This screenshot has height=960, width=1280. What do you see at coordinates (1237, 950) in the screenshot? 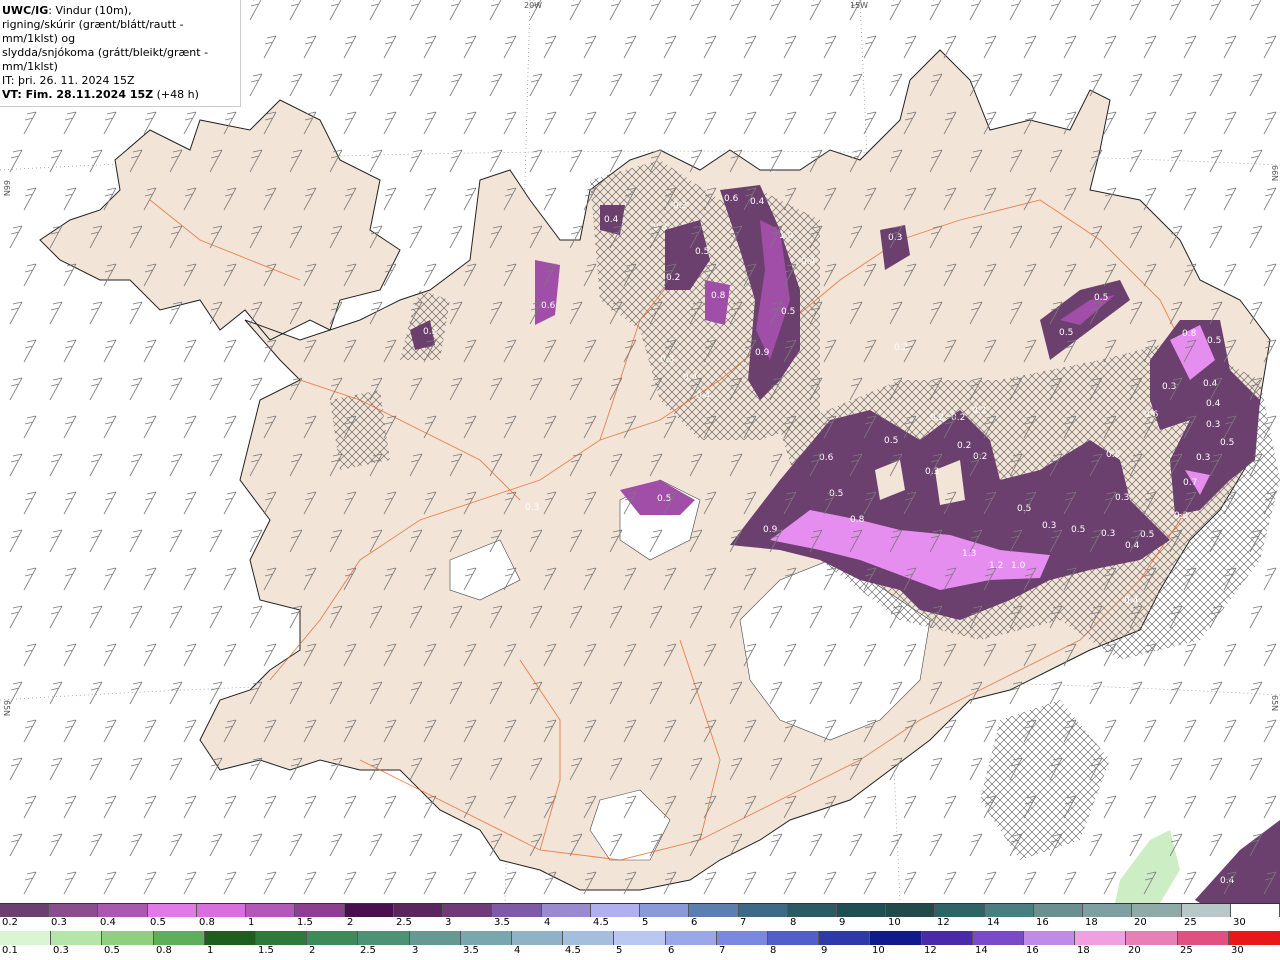
I see `legend-label: 30` at bounding box center [1237, 950].